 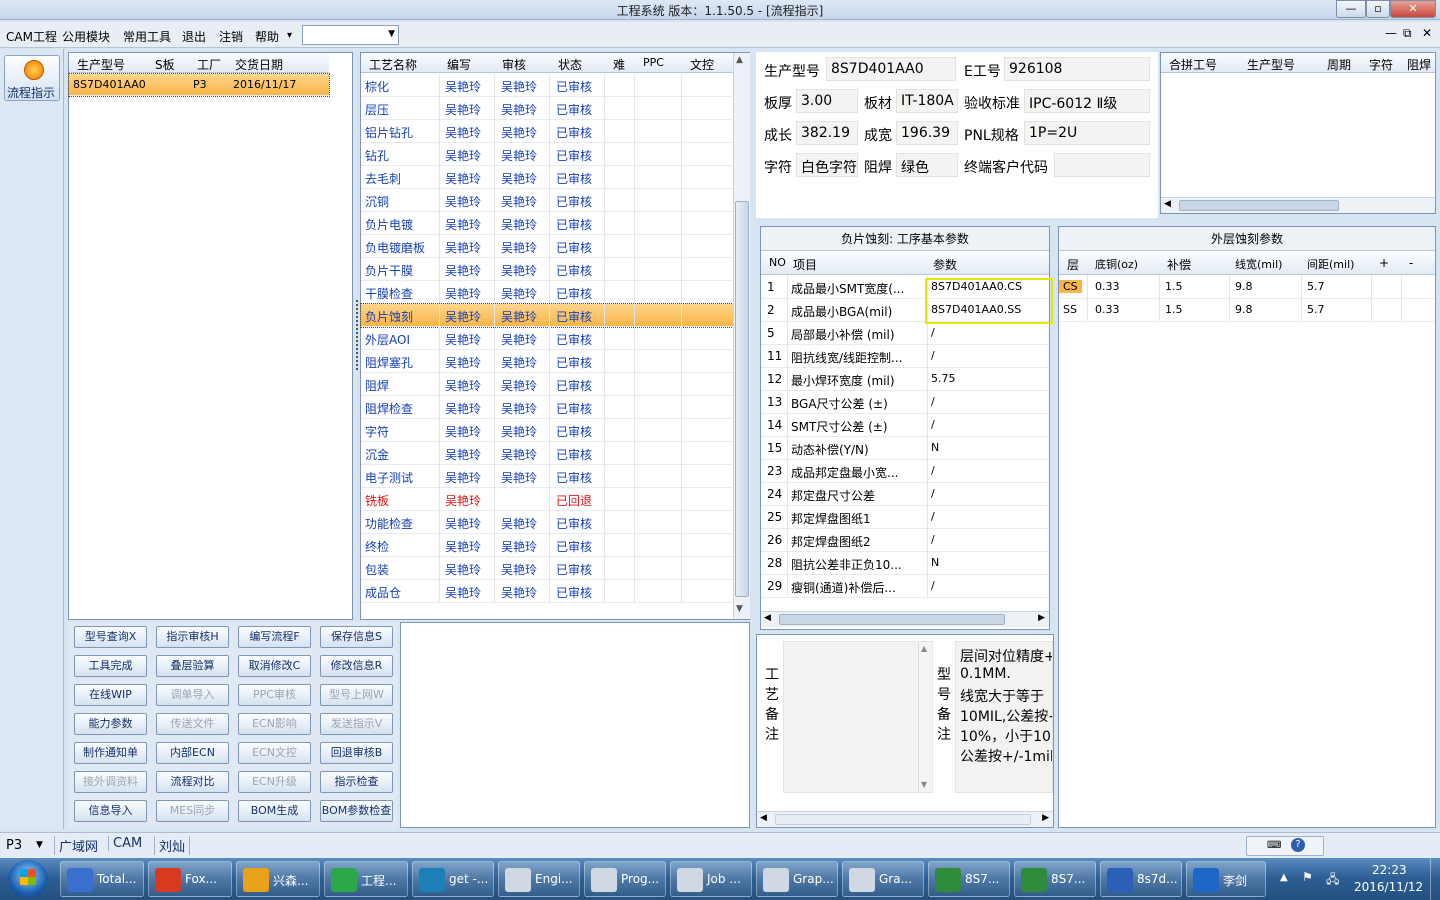 What do you see at coordinates (1435, 879) in the screenshot?
I see `show-desktop-button` at bounding box center [1435, 879].